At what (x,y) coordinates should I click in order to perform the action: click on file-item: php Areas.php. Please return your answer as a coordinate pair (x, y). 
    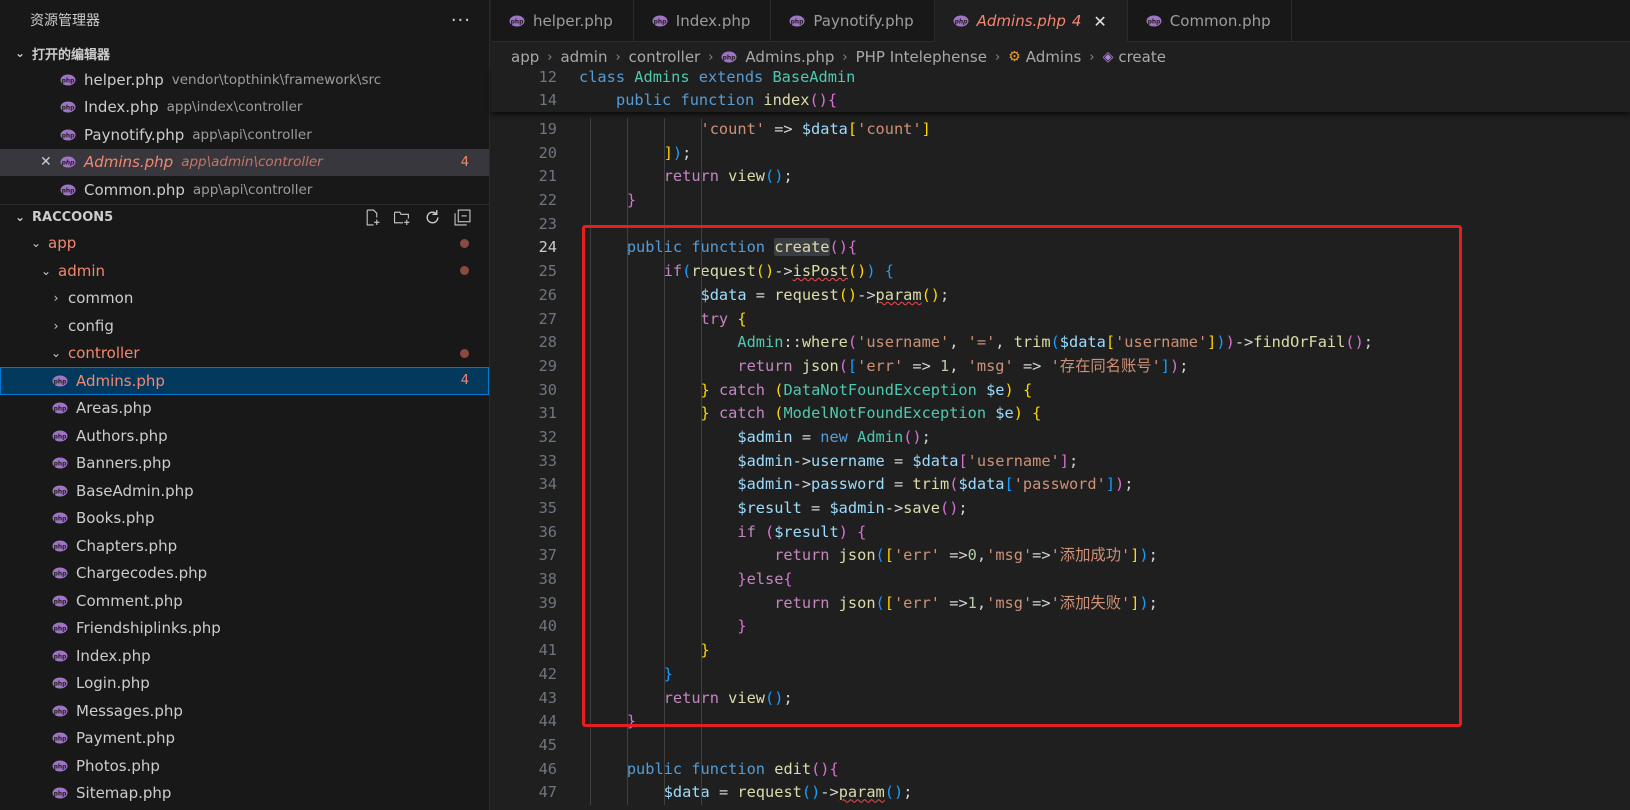
    Looking at the image, I should click on (244, 409).